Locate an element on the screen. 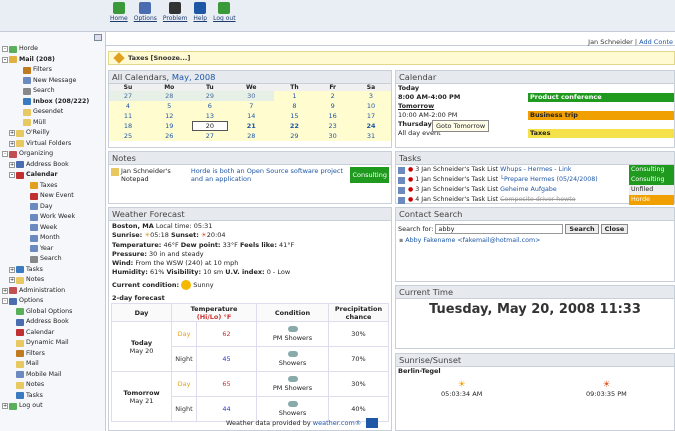 This screenshot has width=675, height=431. sidebar-item-mobile-mail: Mobile Mail is located at coordinates (53, 375).